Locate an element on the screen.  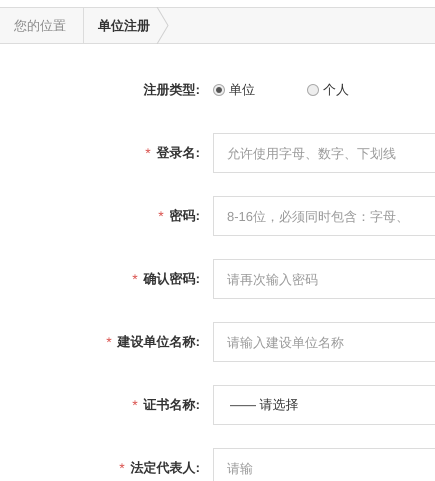
text-field: 请再次输入密码 is located at coordinates (324, 279).